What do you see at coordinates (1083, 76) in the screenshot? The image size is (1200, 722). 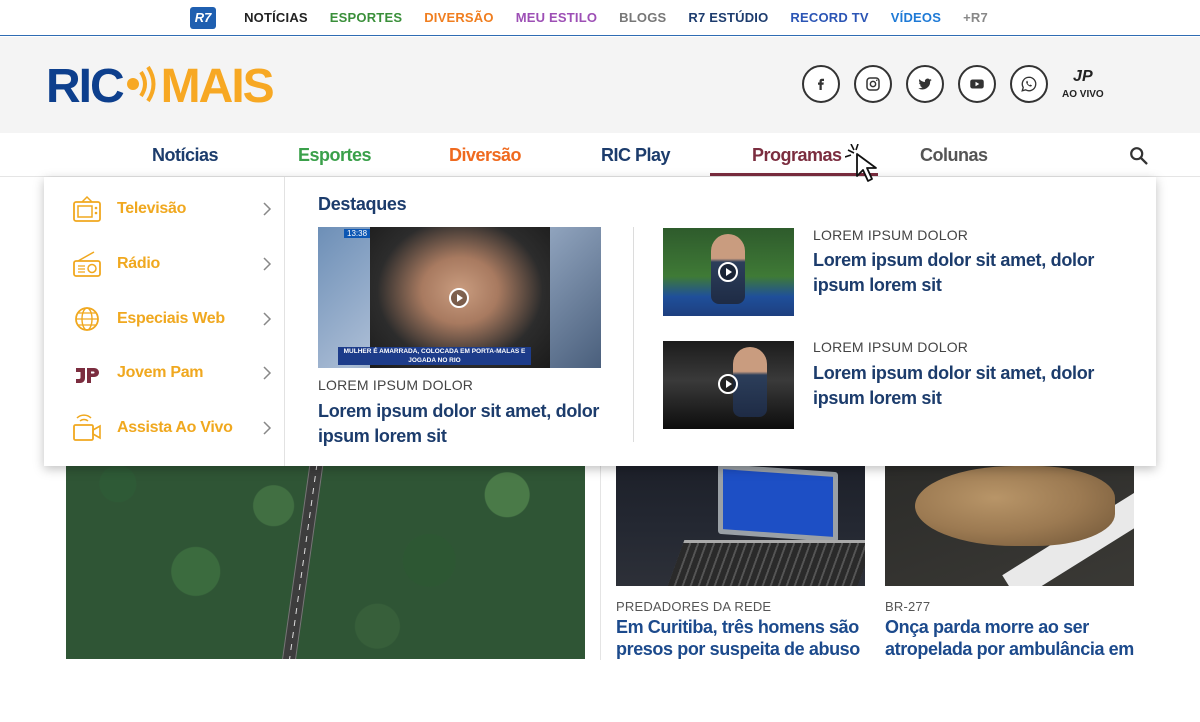 I see `jp-logo-icon: JP` at bounding box center [1083, 76].